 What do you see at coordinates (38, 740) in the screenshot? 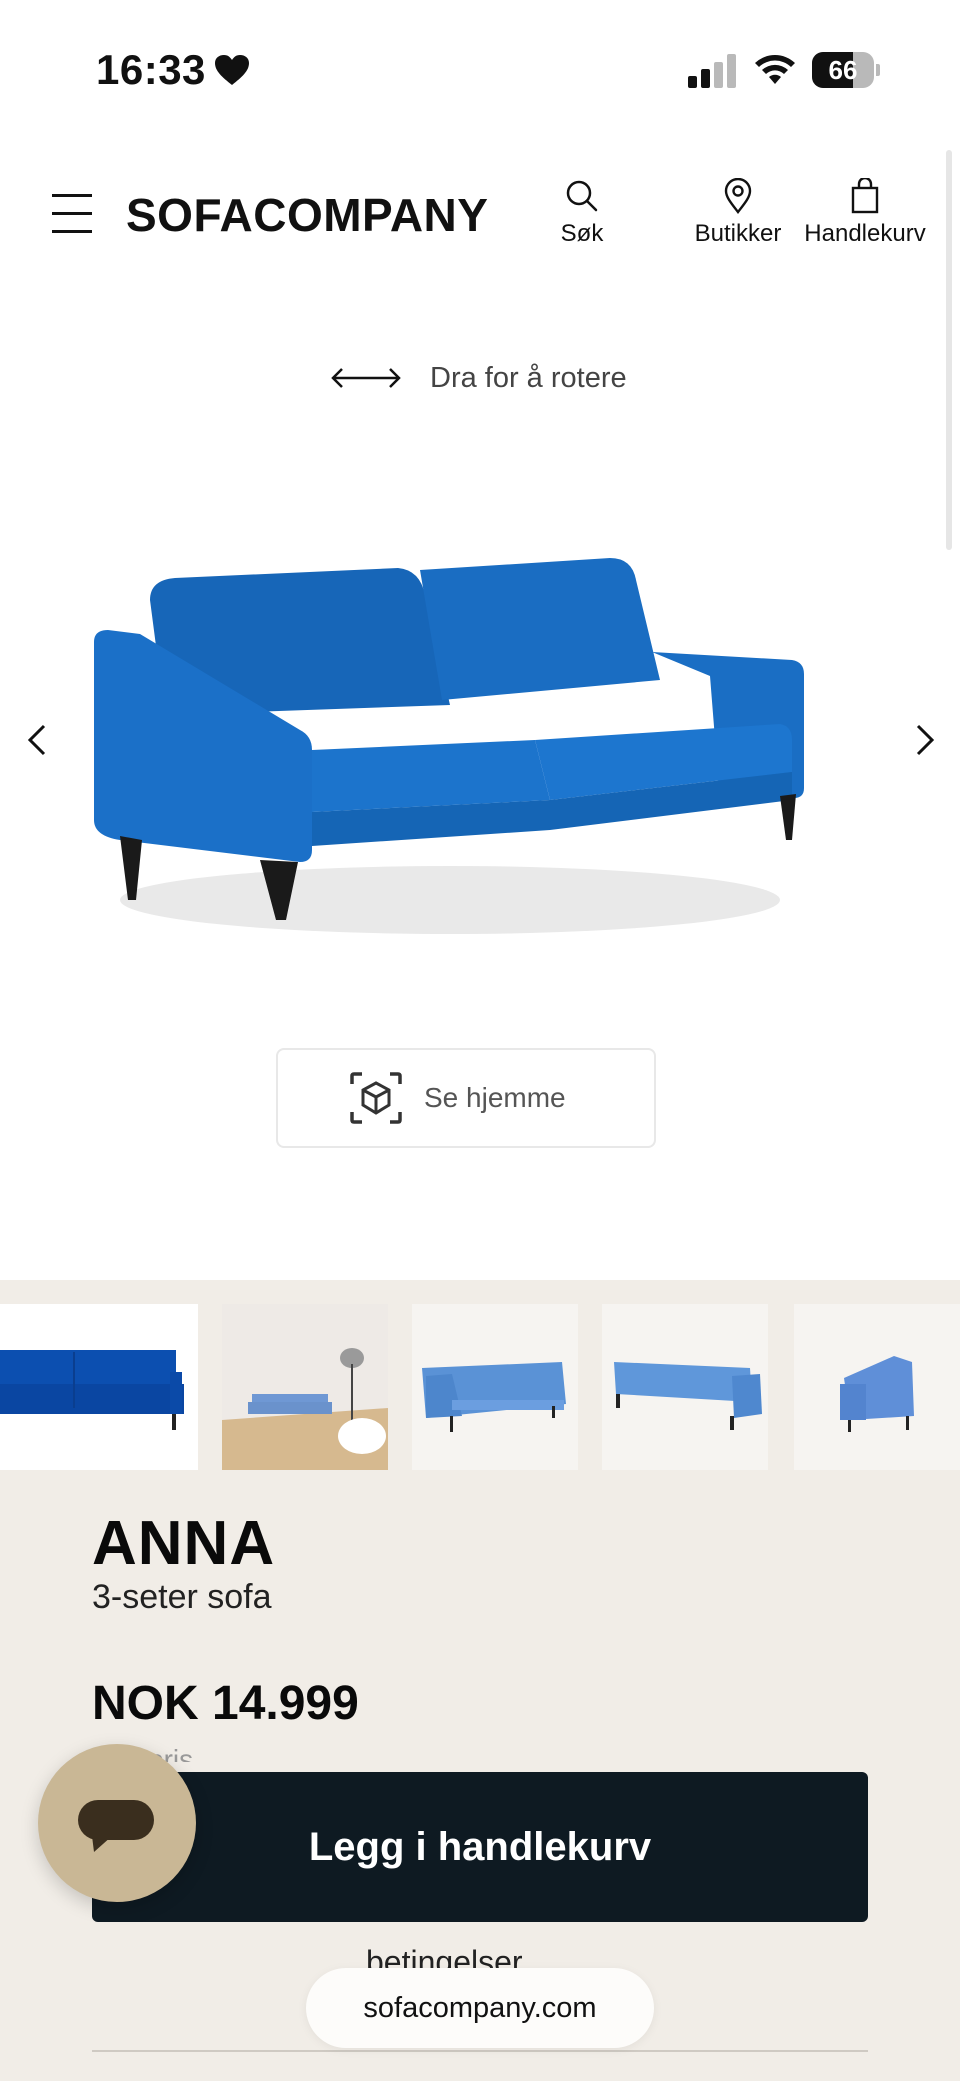
I see `previous-image-arrow-icon` at bounding box center [38, 740].